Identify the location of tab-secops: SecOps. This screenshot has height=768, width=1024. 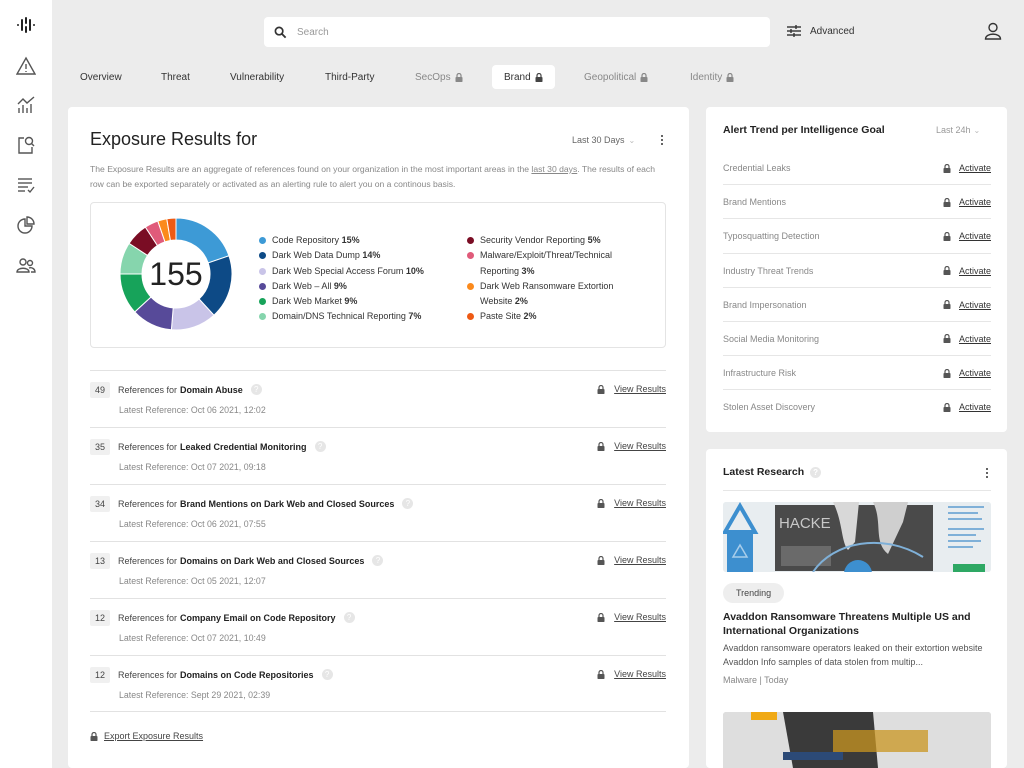
(439, 77).